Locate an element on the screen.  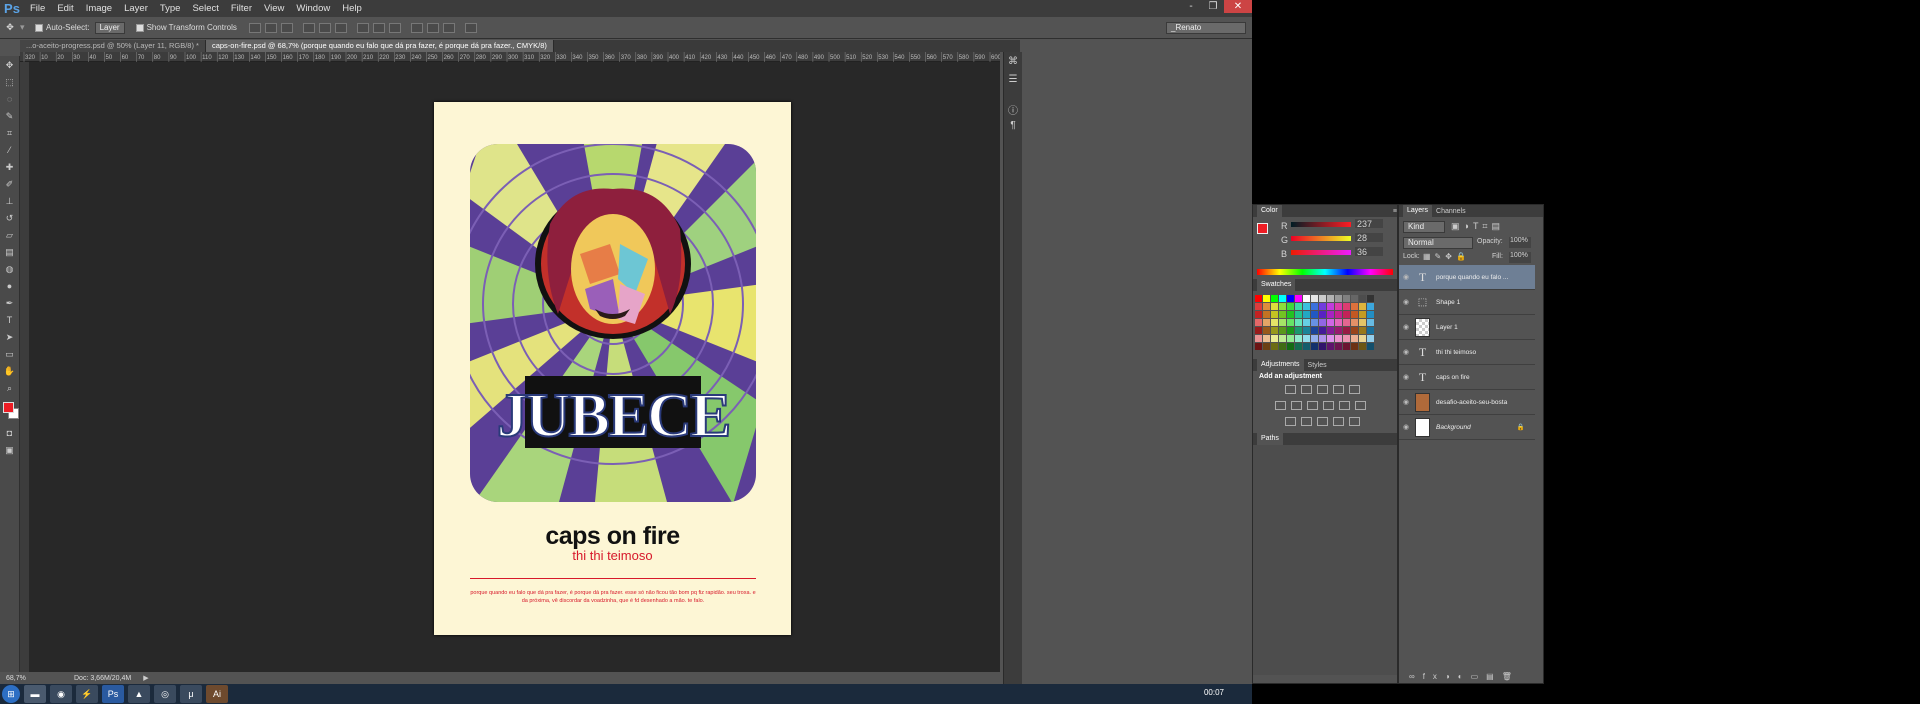
dodge-tool-icon: ● is located at coordinates (10, 286).